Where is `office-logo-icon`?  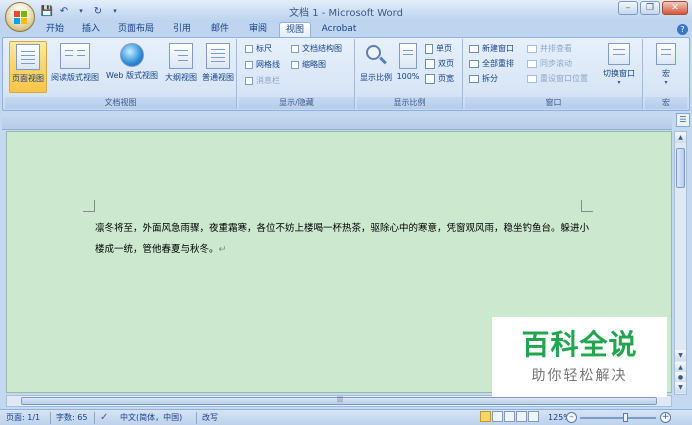
office-logo-icon is located at coordinates (20, 17).